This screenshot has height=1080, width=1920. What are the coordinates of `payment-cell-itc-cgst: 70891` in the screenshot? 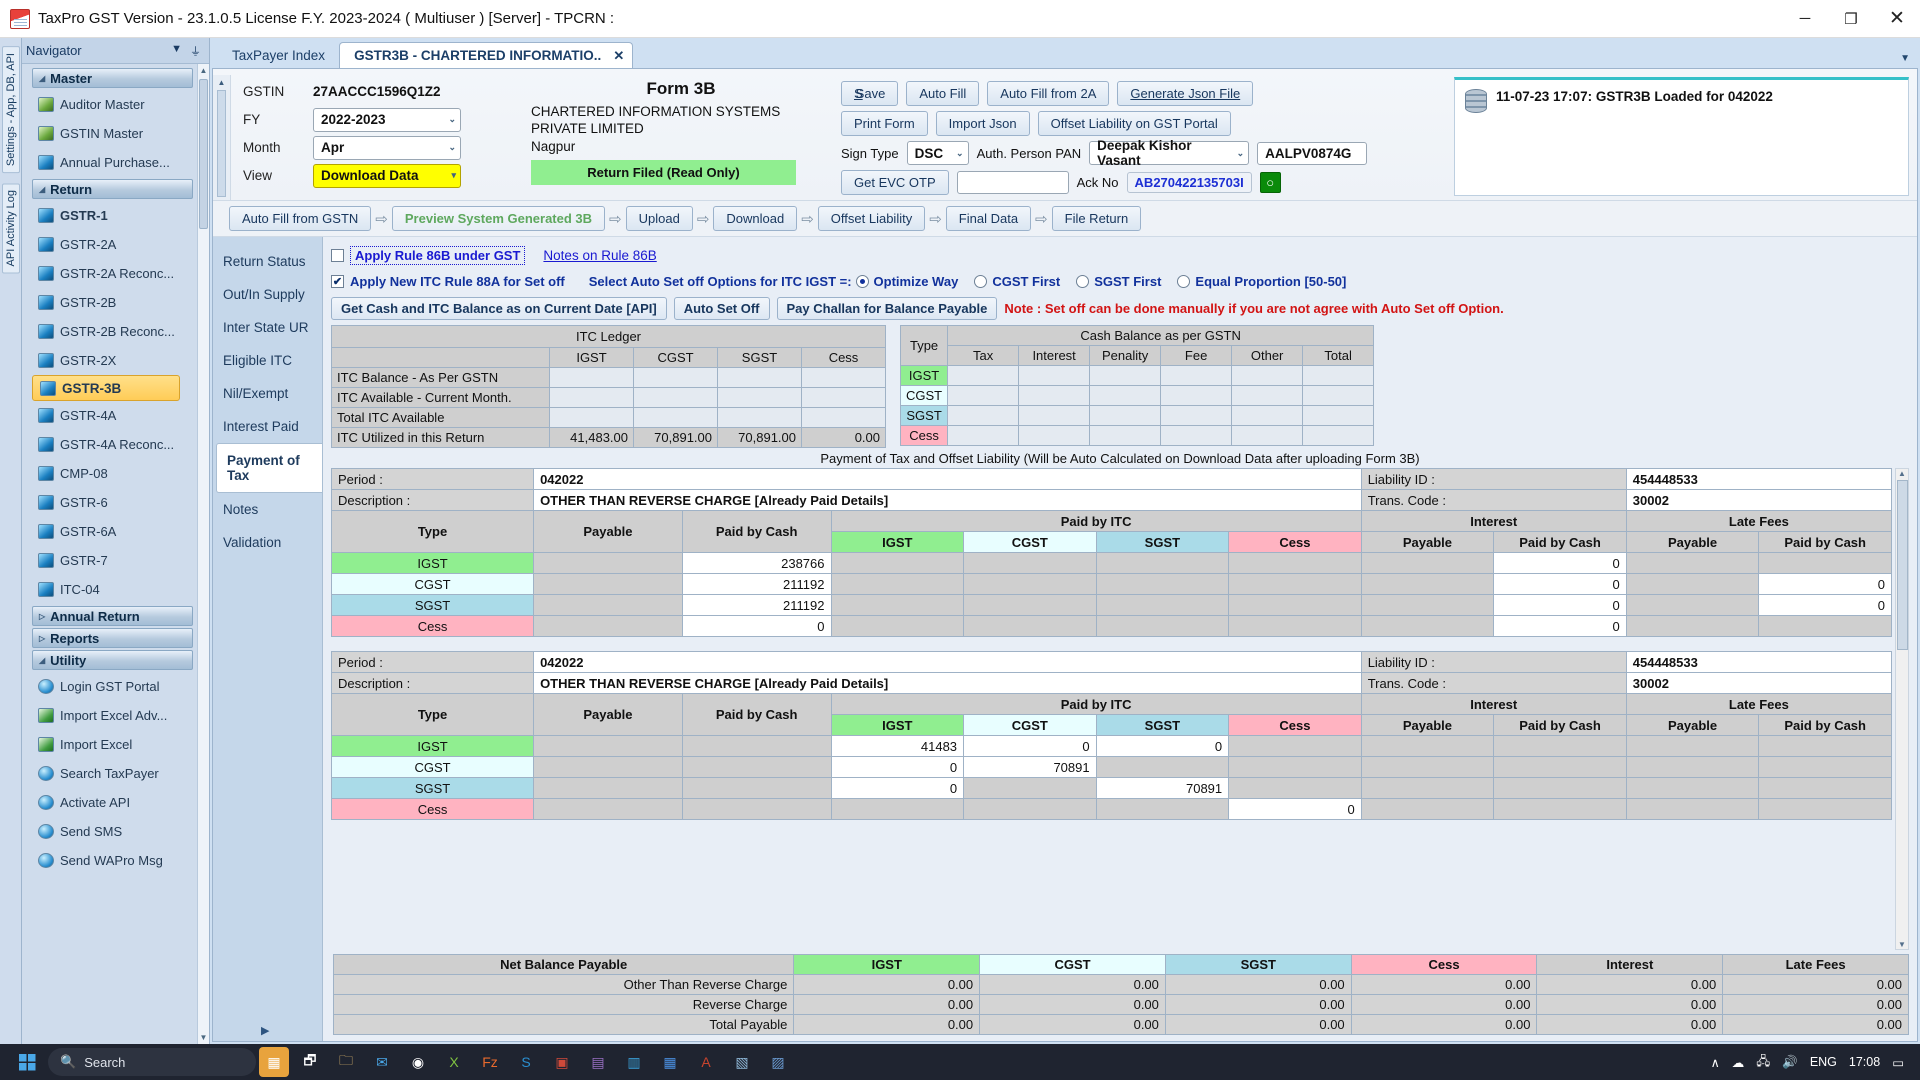 It's located at (1030, 767).